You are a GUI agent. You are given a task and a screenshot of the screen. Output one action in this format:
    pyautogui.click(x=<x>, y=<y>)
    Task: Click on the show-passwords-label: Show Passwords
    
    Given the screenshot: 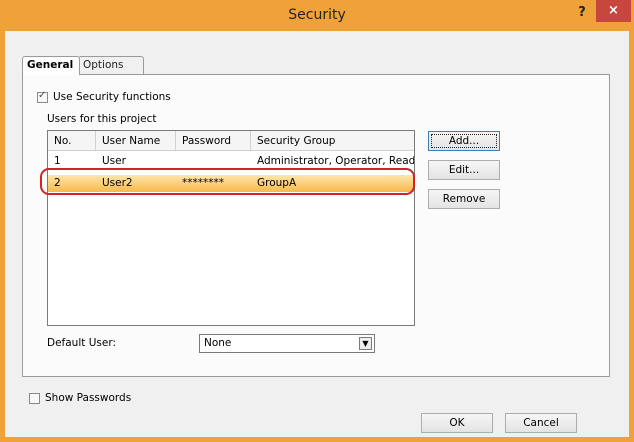 What is the action you would take?
    pyautogui.click(x=88, y=398)
    